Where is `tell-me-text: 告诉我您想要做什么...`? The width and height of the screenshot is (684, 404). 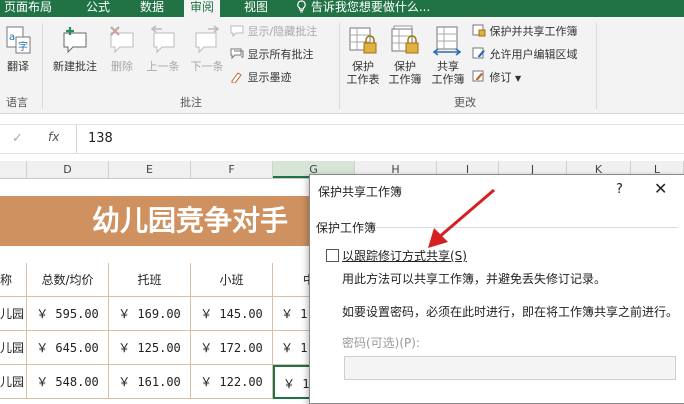 tell-me-text: 告诉我您想要做什么... is located at coordinates (370, 7).